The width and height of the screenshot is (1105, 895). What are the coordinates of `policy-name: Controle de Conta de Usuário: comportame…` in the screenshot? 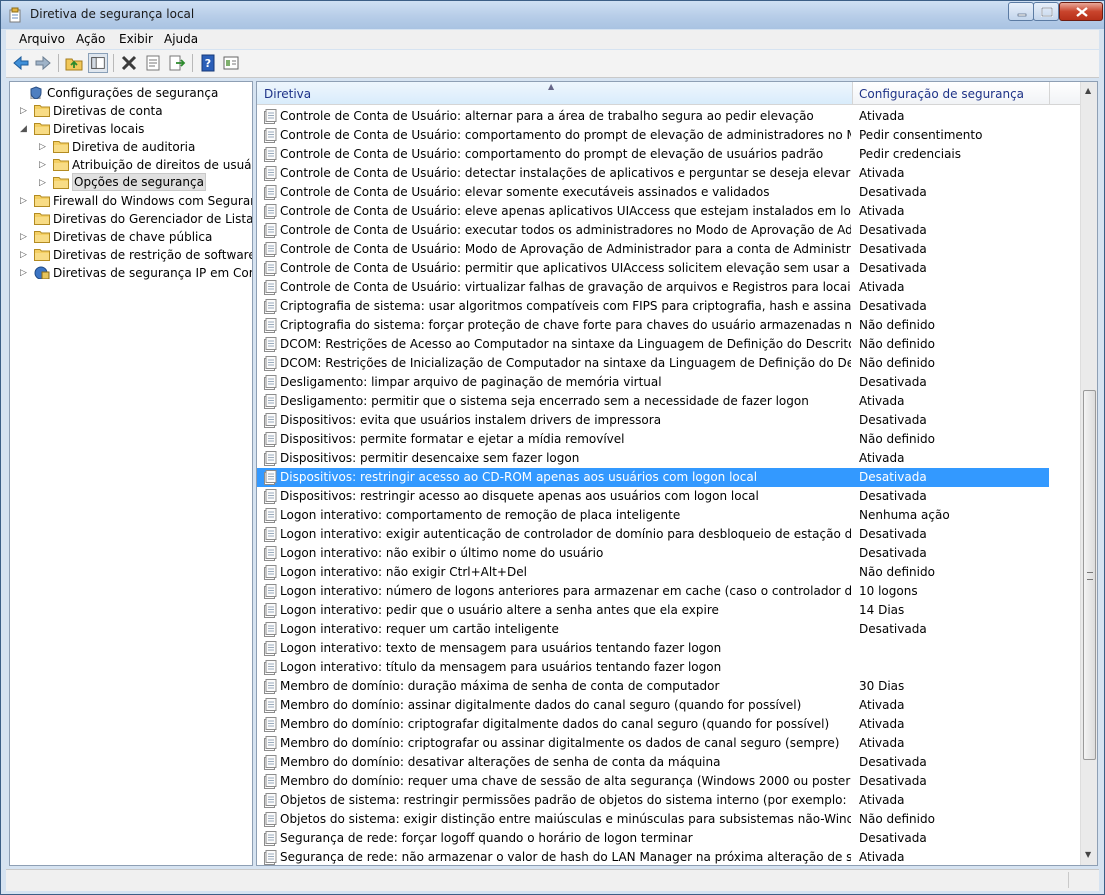 It's located at (552, 154).